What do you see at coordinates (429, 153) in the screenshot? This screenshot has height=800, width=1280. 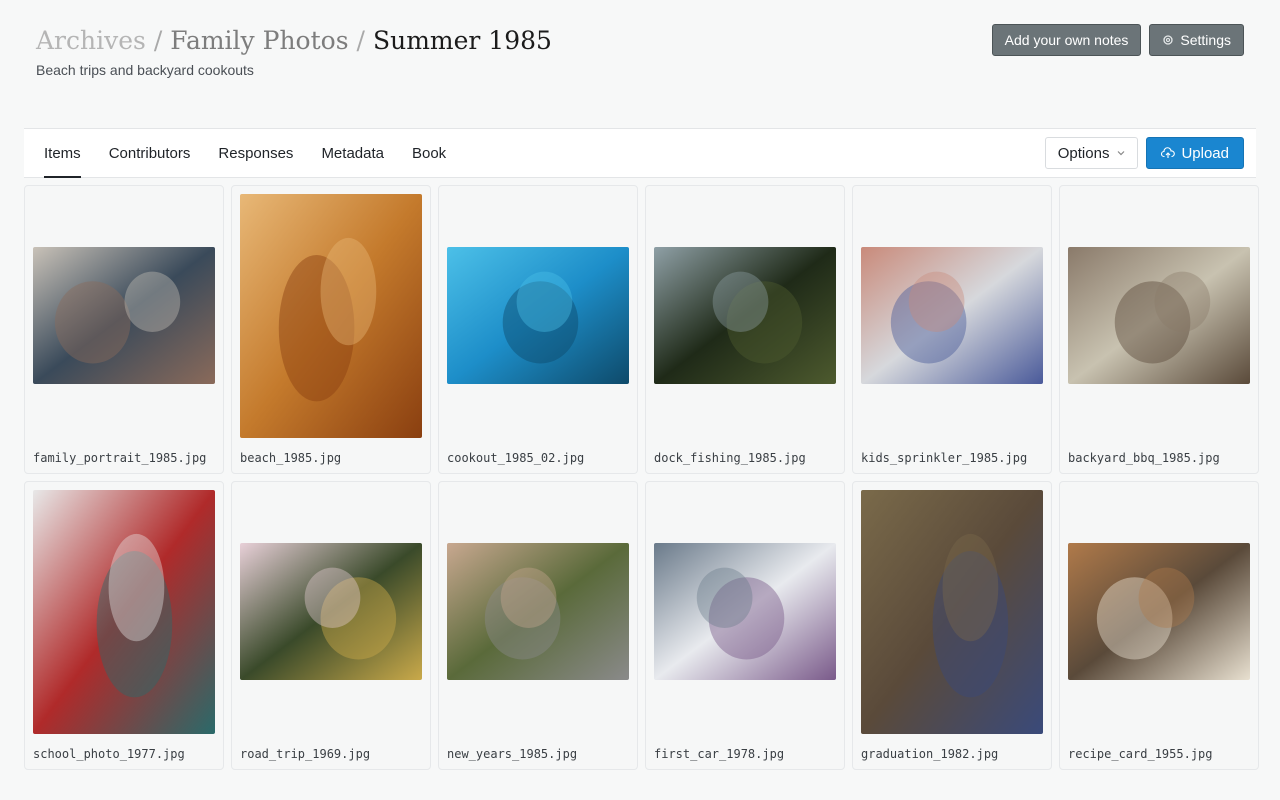 I see `tab-book: Book` at bounding box center [429, 153].